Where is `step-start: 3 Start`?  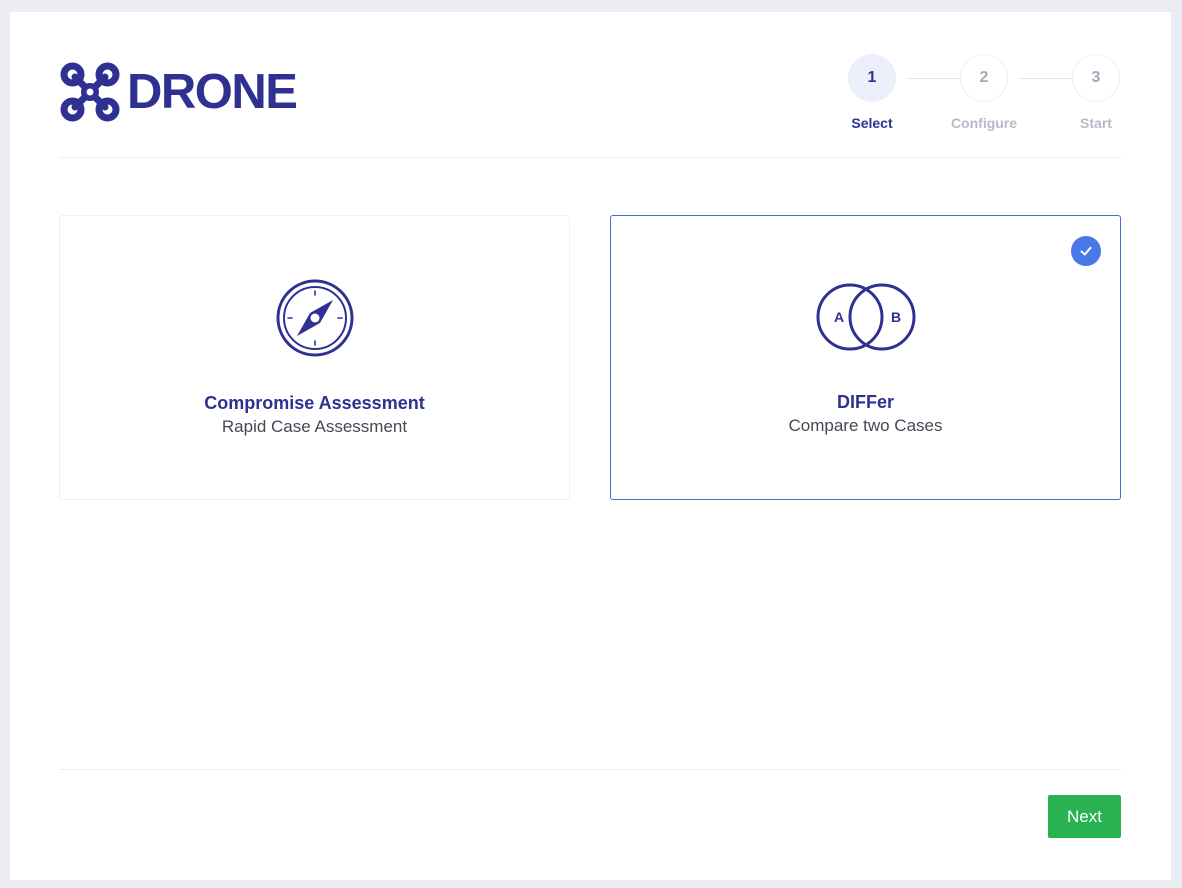
step-start: 3 Start is located at coordinates (1096, 92).